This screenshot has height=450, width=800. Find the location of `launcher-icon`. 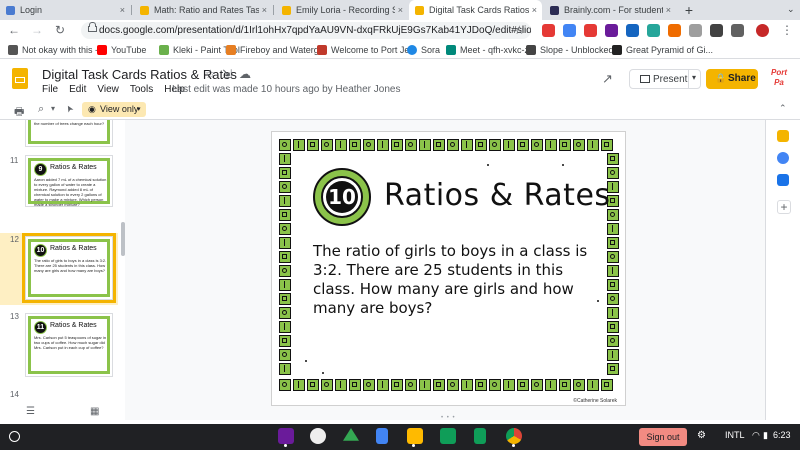

launcher-icon is located at coordinates (14, 436).